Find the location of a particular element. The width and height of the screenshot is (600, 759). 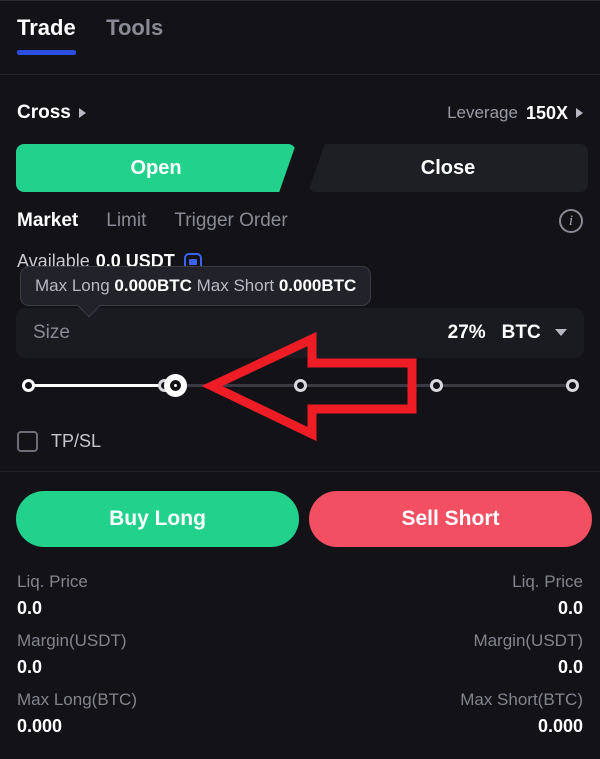

size-percent-value: 27% is located at coordinates (466, 332).